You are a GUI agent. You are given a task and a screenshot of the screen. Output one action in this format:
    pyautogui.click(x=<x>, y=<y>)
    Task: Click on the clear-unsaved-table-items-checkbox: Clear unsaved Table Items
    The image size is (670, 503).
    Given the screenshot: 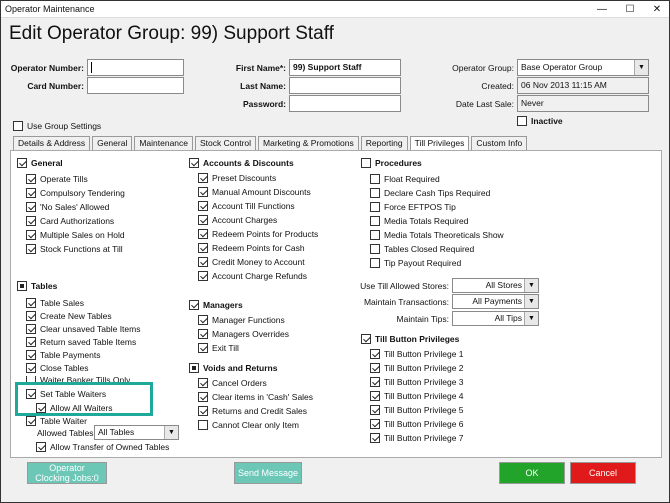 What is the action you would take?
    pyautogui.click(x=83, y=329)
    